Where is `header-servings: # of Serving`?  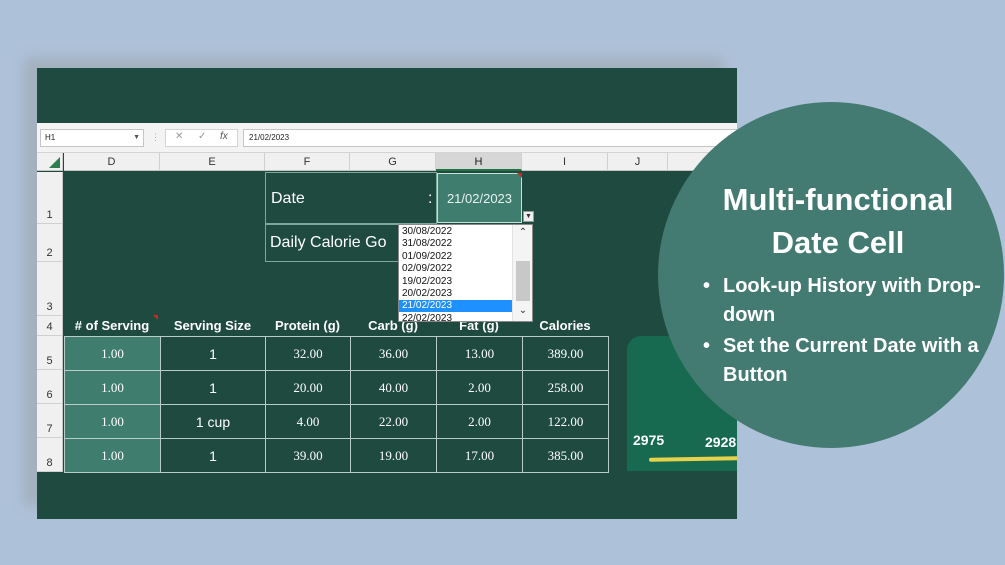
header-servings: # of Serving is located at coordinates (112, 325).